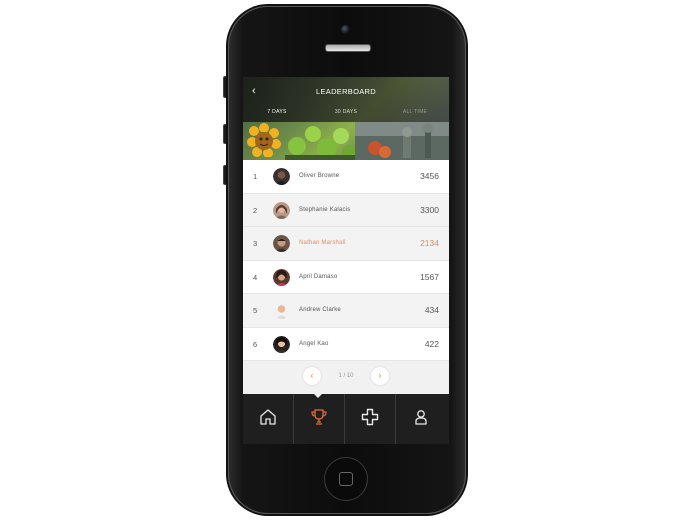 Image resolution: width=684 pixels, height=521 pixels. Describe the element at coordinates (314, 343) in the screenshot. I see `player-name: Angel Kao` at that location.